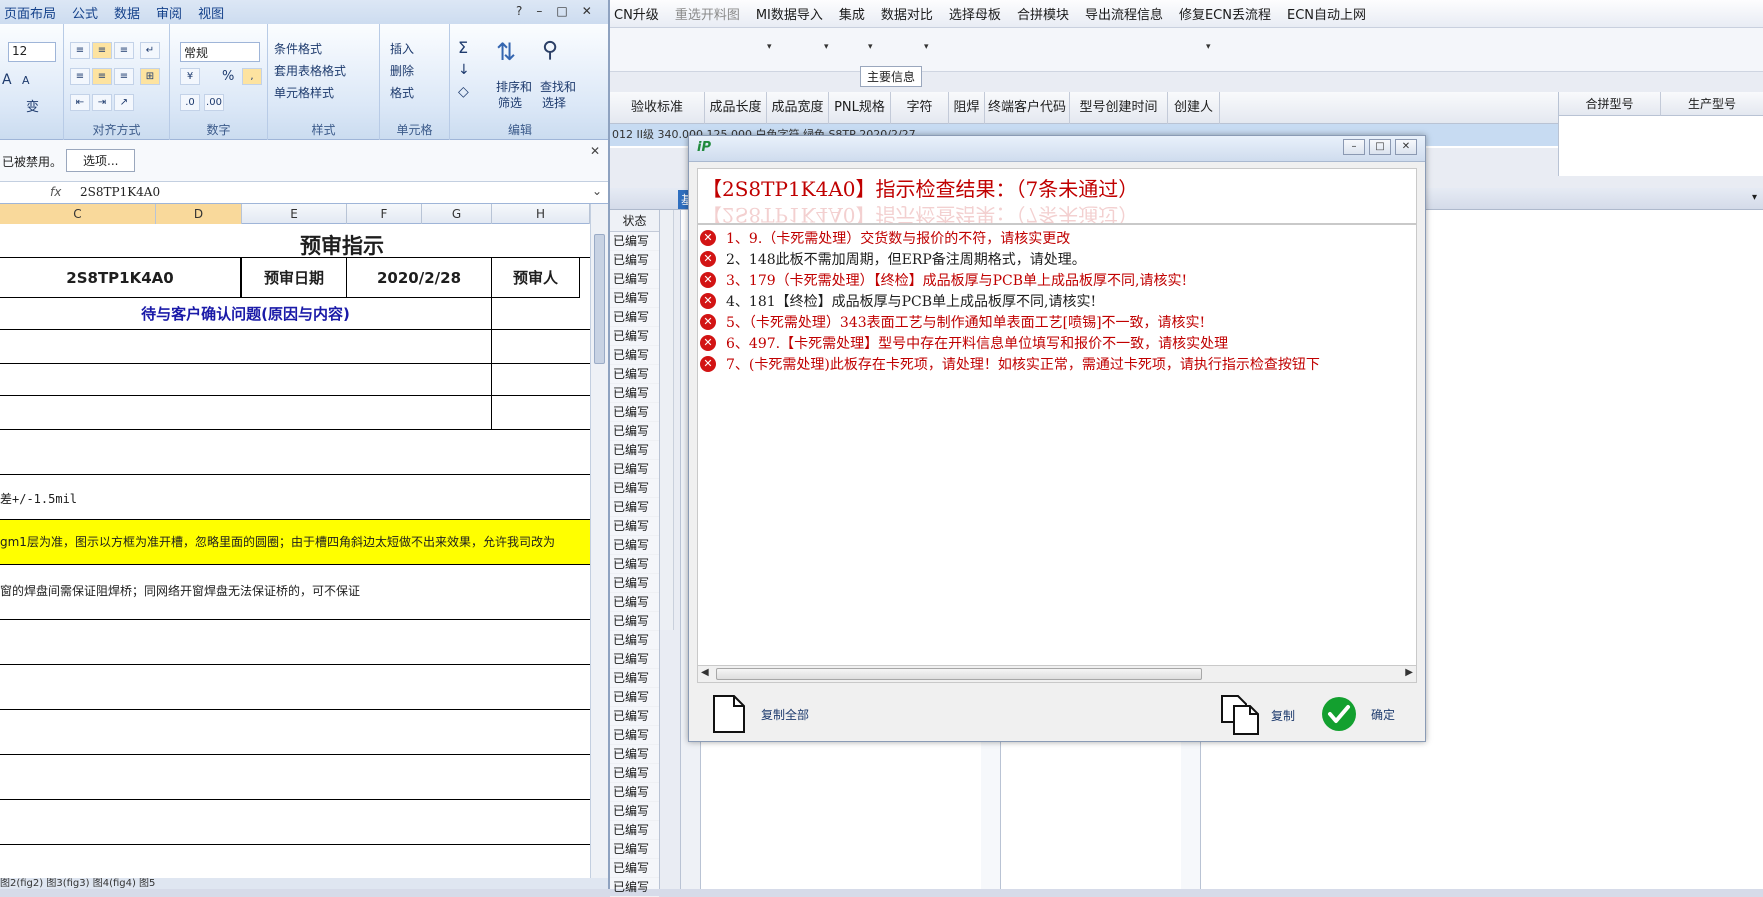 The height and width of the screenshot is (897, 1763). I want to click on result-list-item: ✕ 6、497.【卡死需处理】型号中存在开料信息单位填写和报价不一致，请核实处理, so click(964, 342).